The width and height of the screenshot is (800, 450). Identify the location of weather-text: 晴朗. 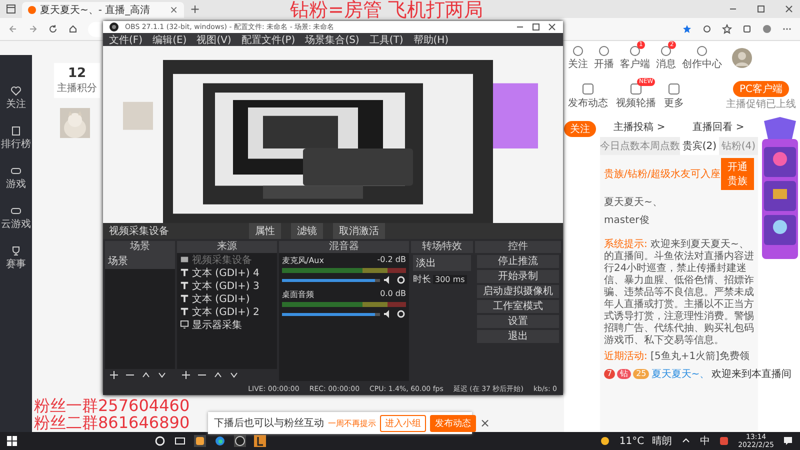
(662, 441).